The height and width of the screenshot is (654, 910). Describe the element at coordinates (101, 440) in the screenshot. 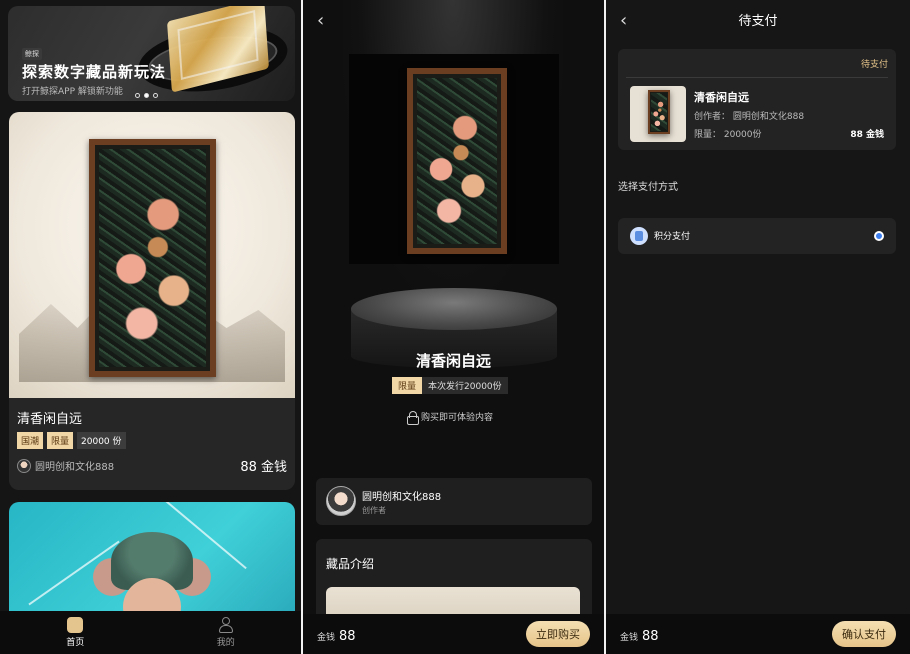

I see `badge-quantity: 20000 份` at that location.